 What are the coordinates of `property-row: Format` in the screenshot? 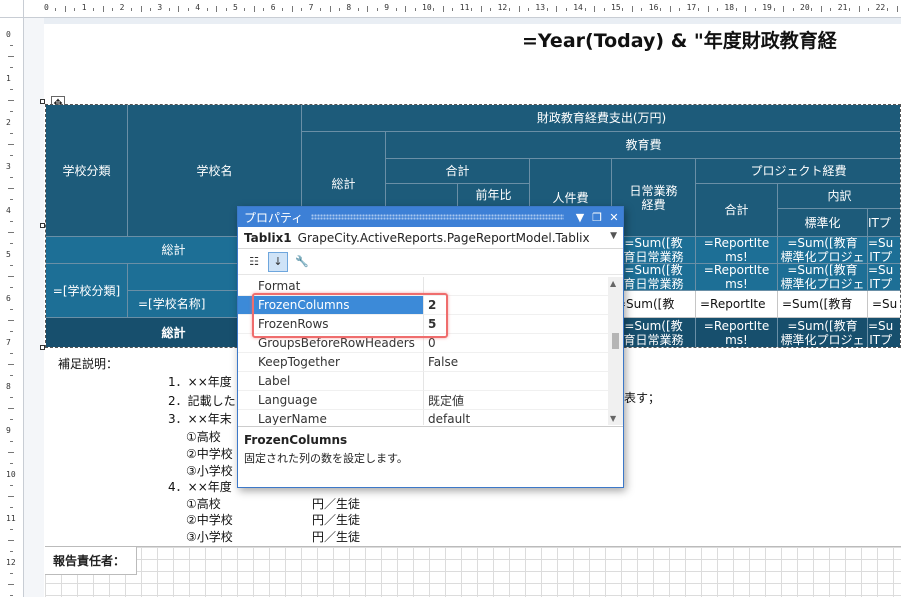 It's located at (424, 286).